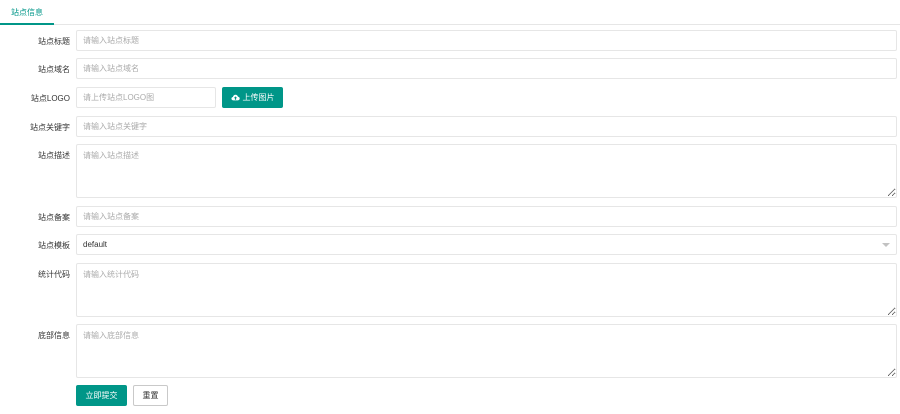  Describe the element at coordinates (54, 245) in the screenshot. I see `site-template-label: 站点模板` at that location.